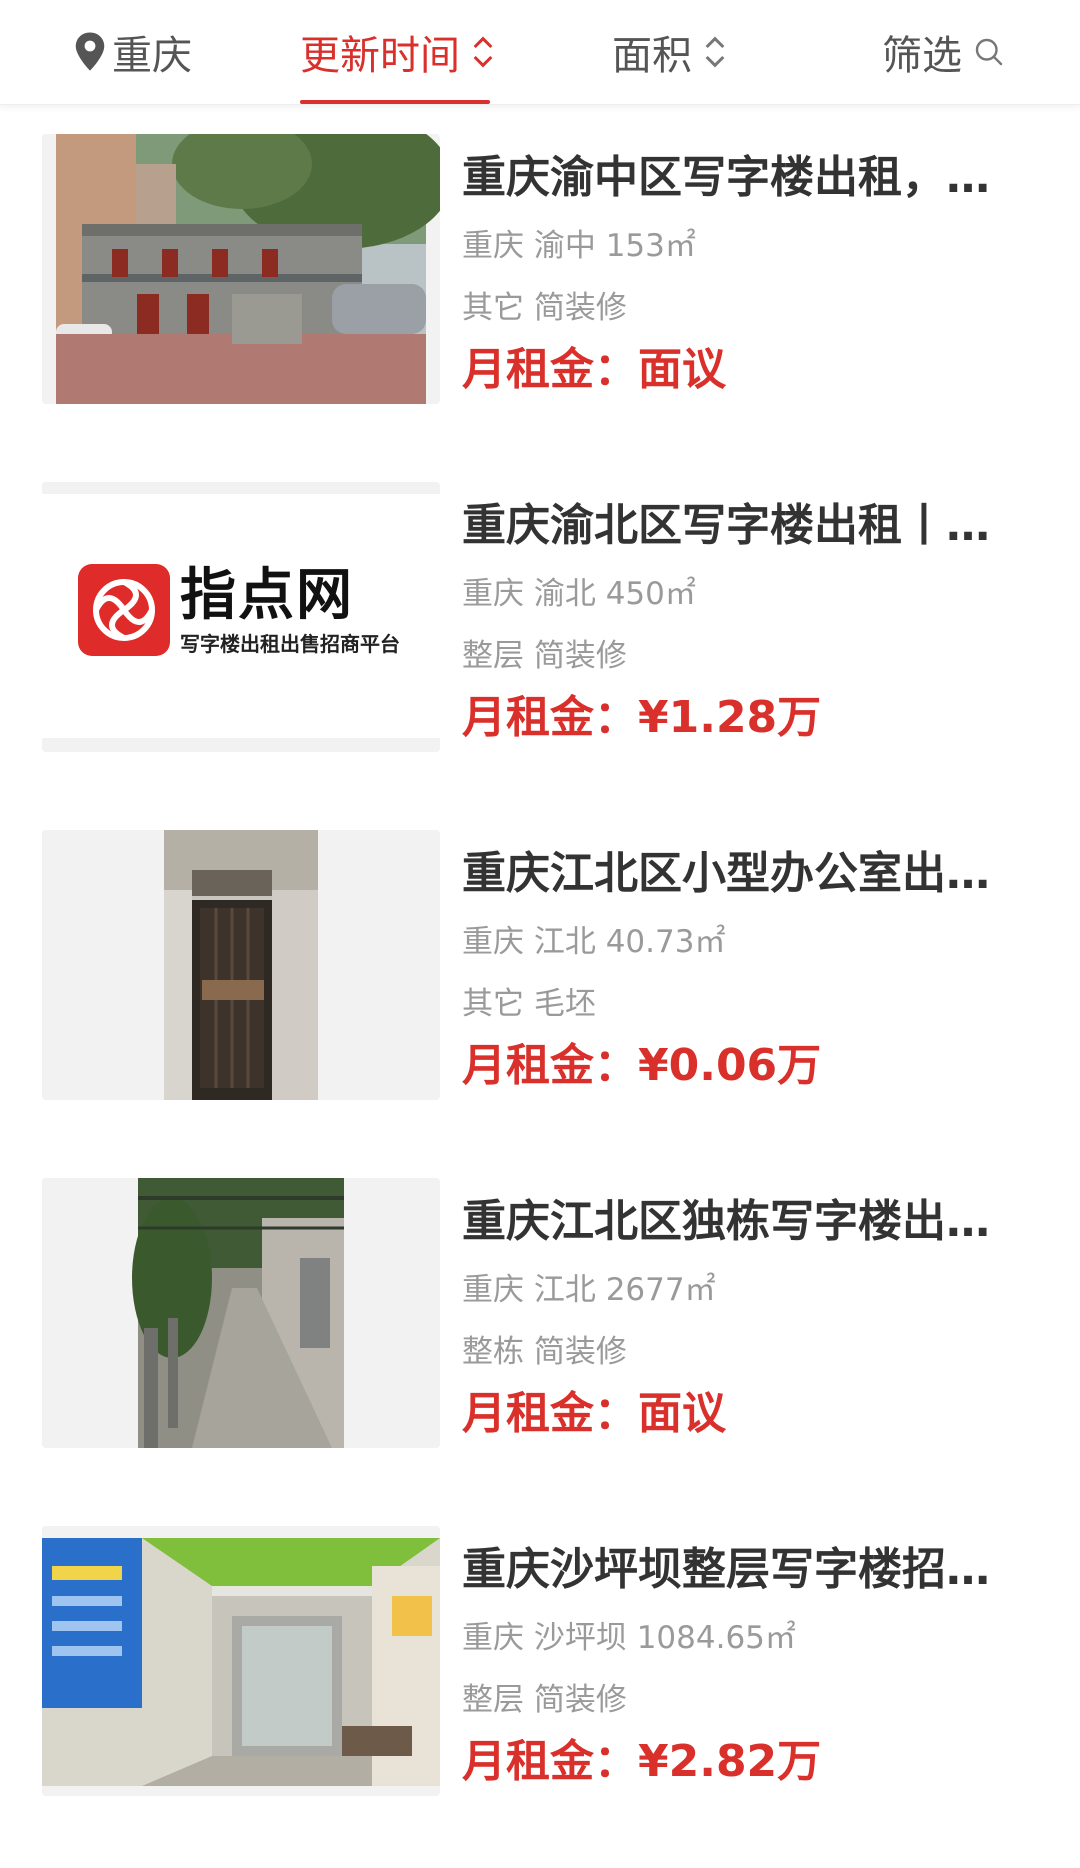  What do you see at coordinates (152, 56) in the screenshot?
I see `city-label: 重庆` at bounding box center [152, 56].